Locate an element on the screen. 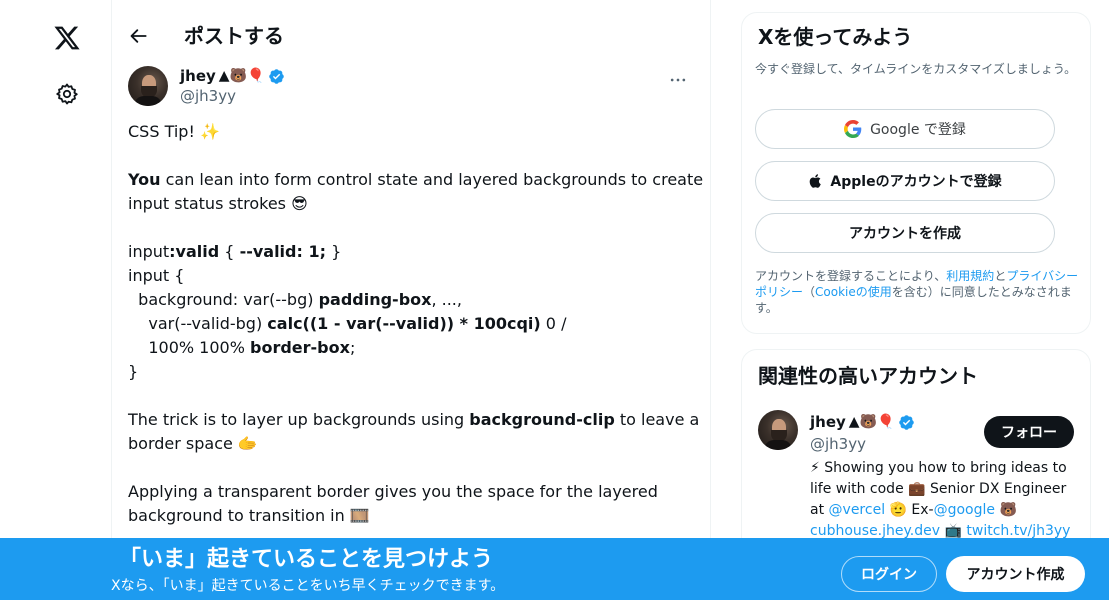 The width and height of the screenshot is (1109, 600). cubhouse-link: cubhouse.jhey.dev is located at coordinates (875, 531).